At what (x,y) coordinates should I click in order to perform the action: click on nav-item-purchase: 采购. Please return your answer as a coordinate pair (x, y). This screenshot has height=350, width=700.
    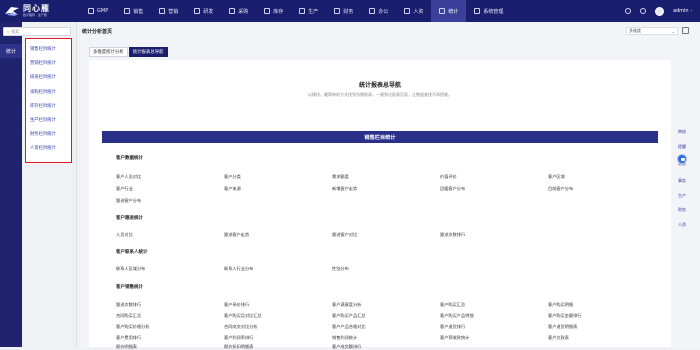
    Looking at the image, I should click on (238, 11).